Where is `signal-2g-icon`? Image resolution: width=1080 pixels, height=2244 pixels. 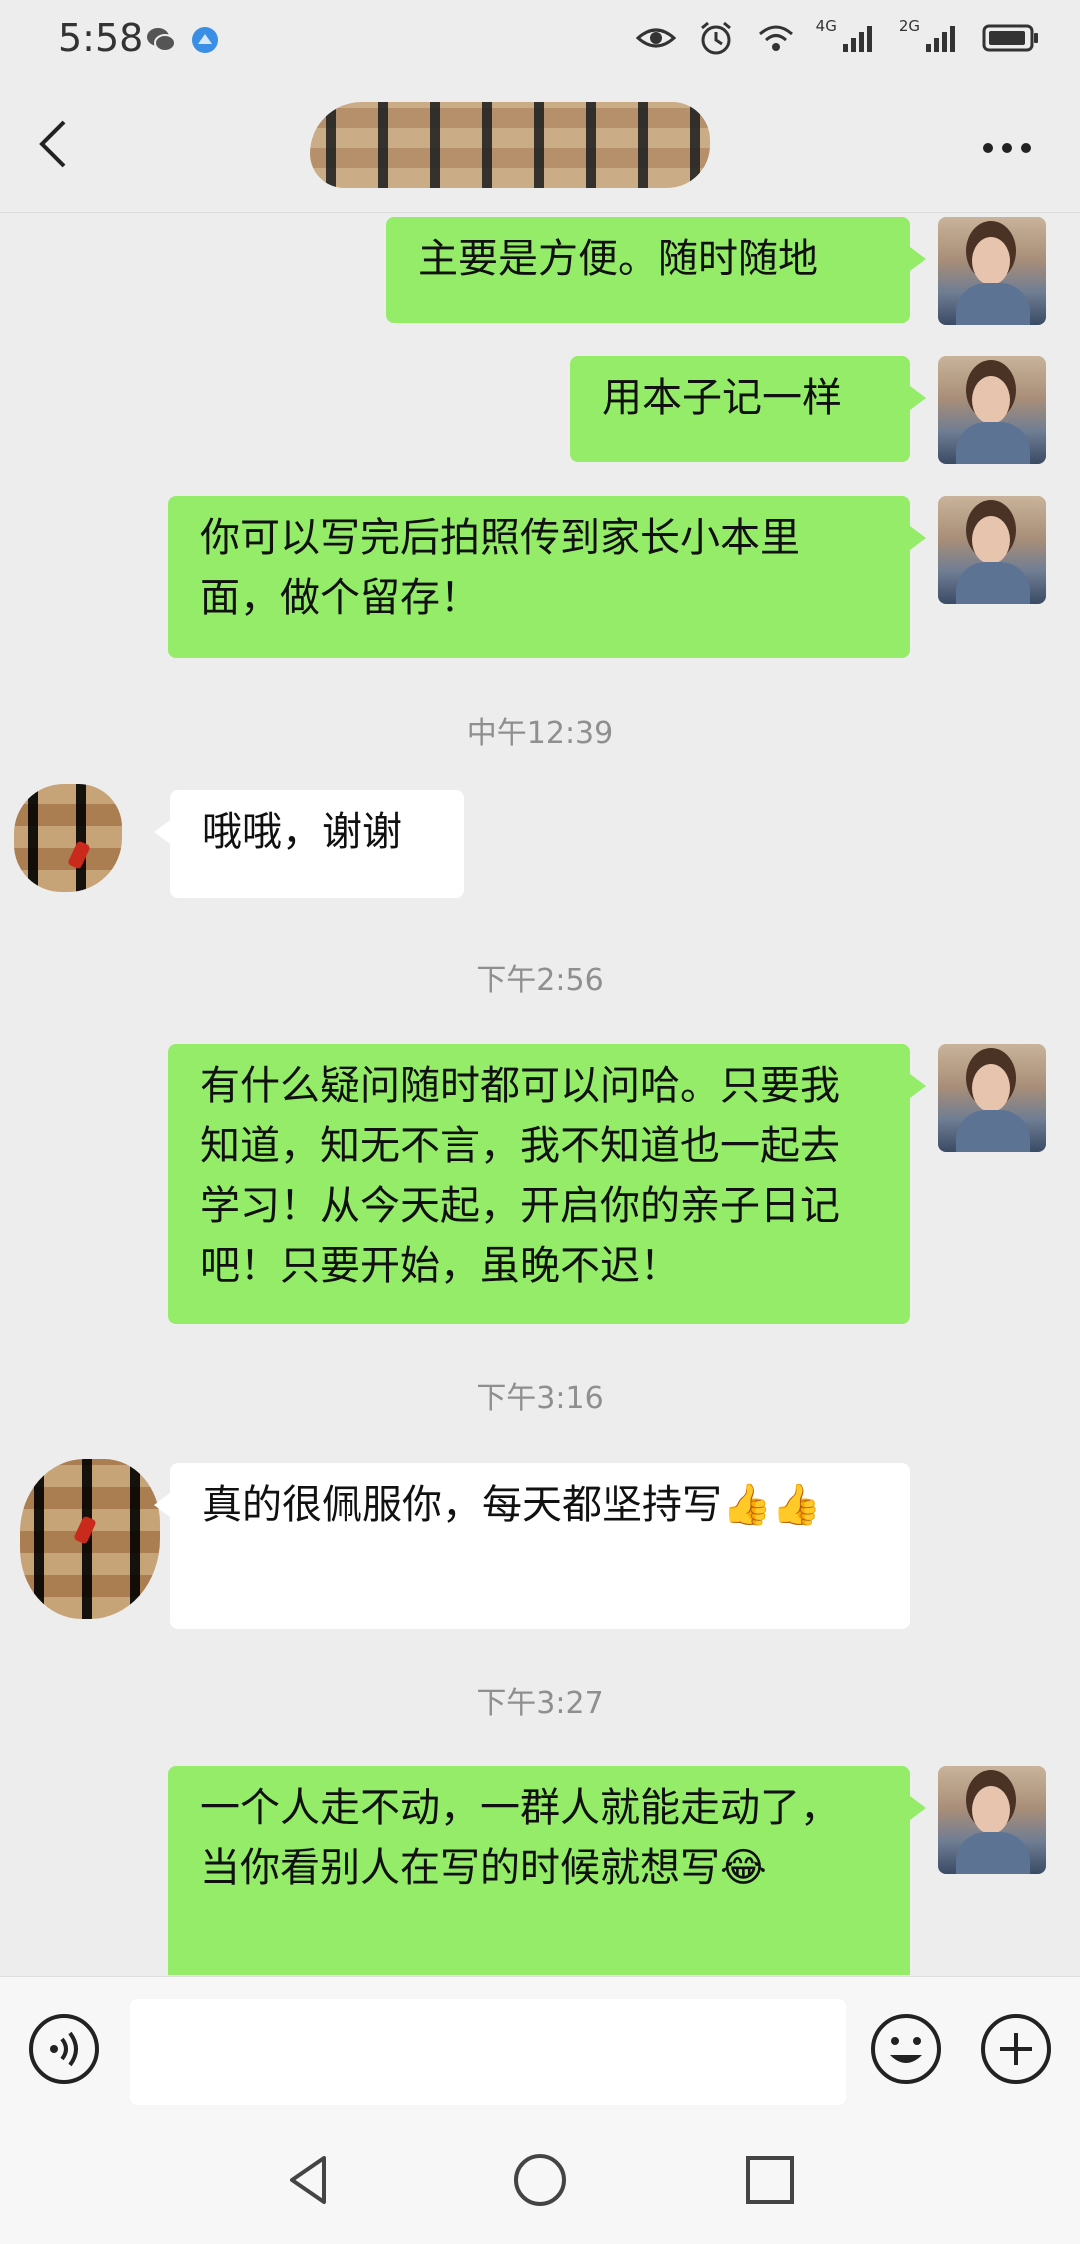 signal-2g-icon is located at coordinates (940, 39).